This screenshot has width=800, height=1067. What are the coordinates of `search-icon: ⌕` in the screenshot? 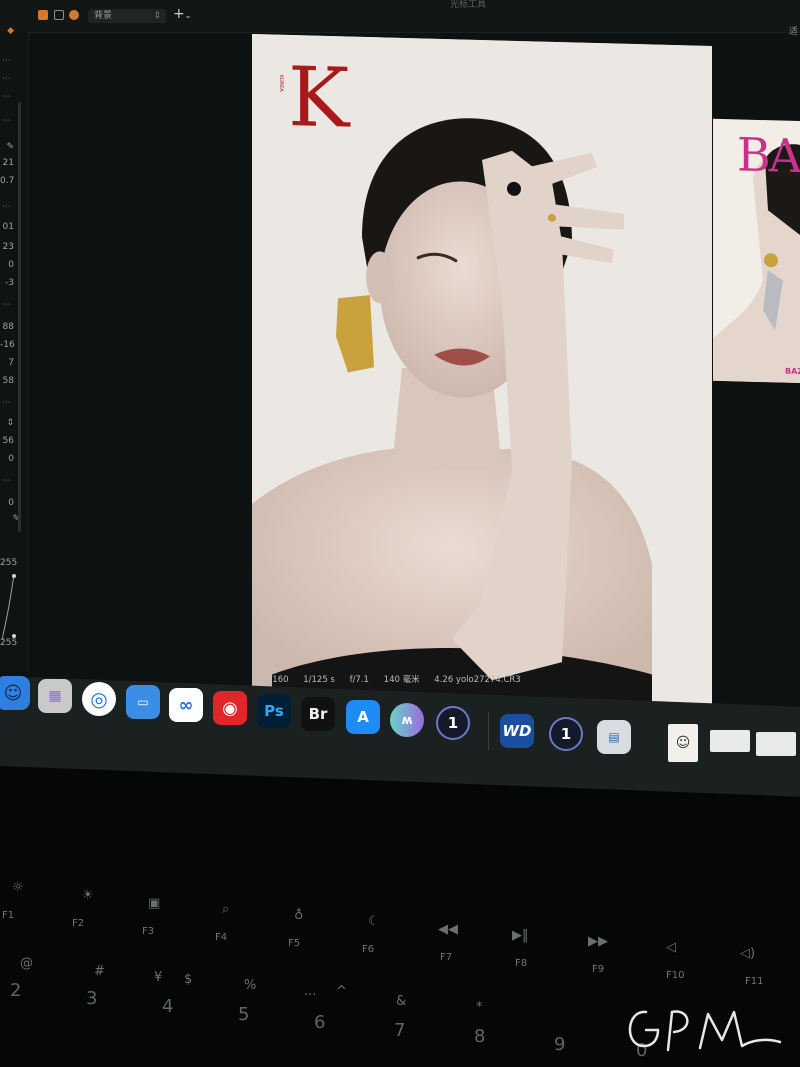 It's located at (225, 909).